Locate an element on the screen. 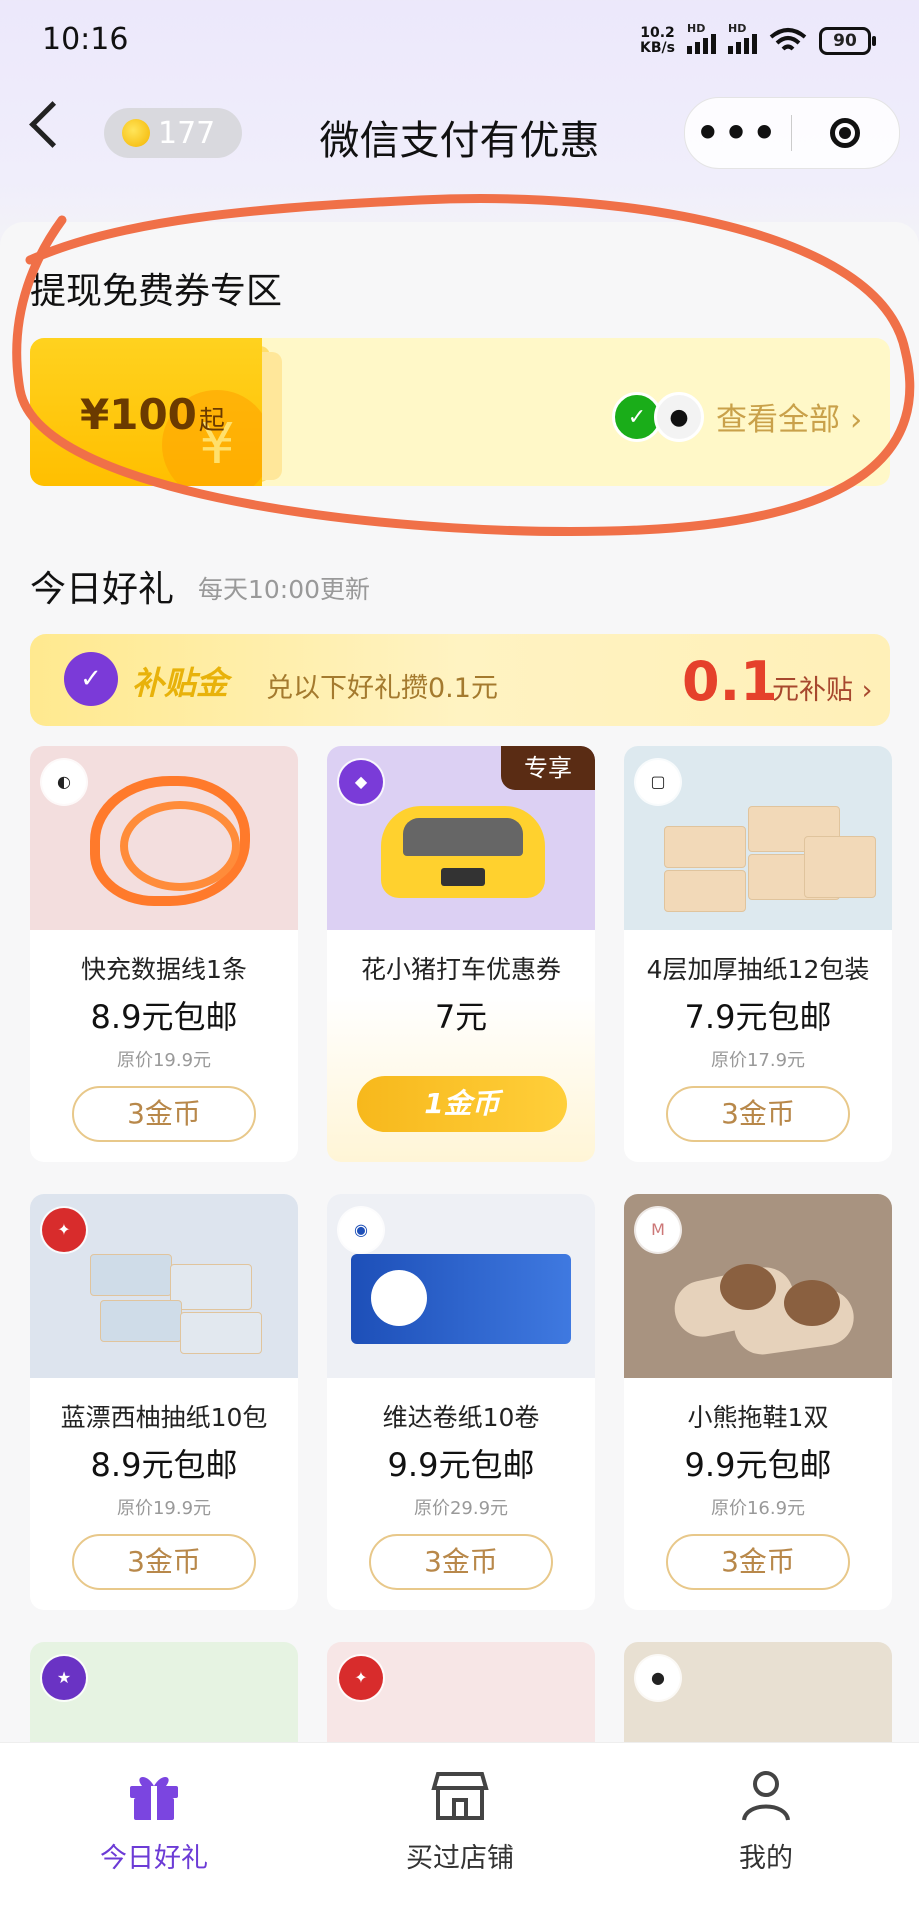 This screenshot has width=919, height=1921. tab-label: 买过店铺 is located at coordinates (460, 1858).